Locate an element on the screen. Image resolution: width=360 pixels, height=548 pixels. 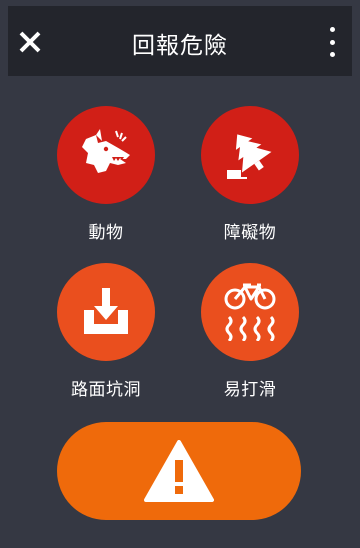
fallen-tree-icon is located at coordinates (249, 156).